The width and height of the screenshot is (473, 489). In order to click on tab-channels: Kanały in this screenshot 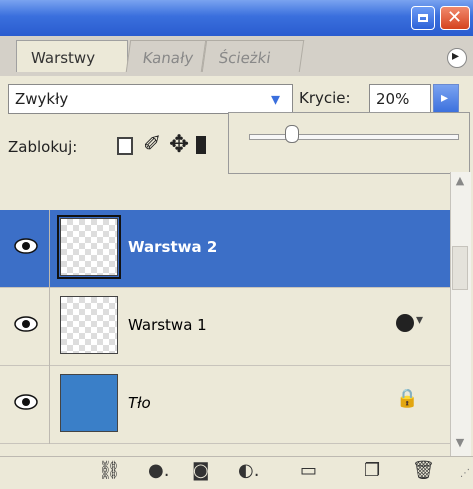, I will do `click(166, 56)`.